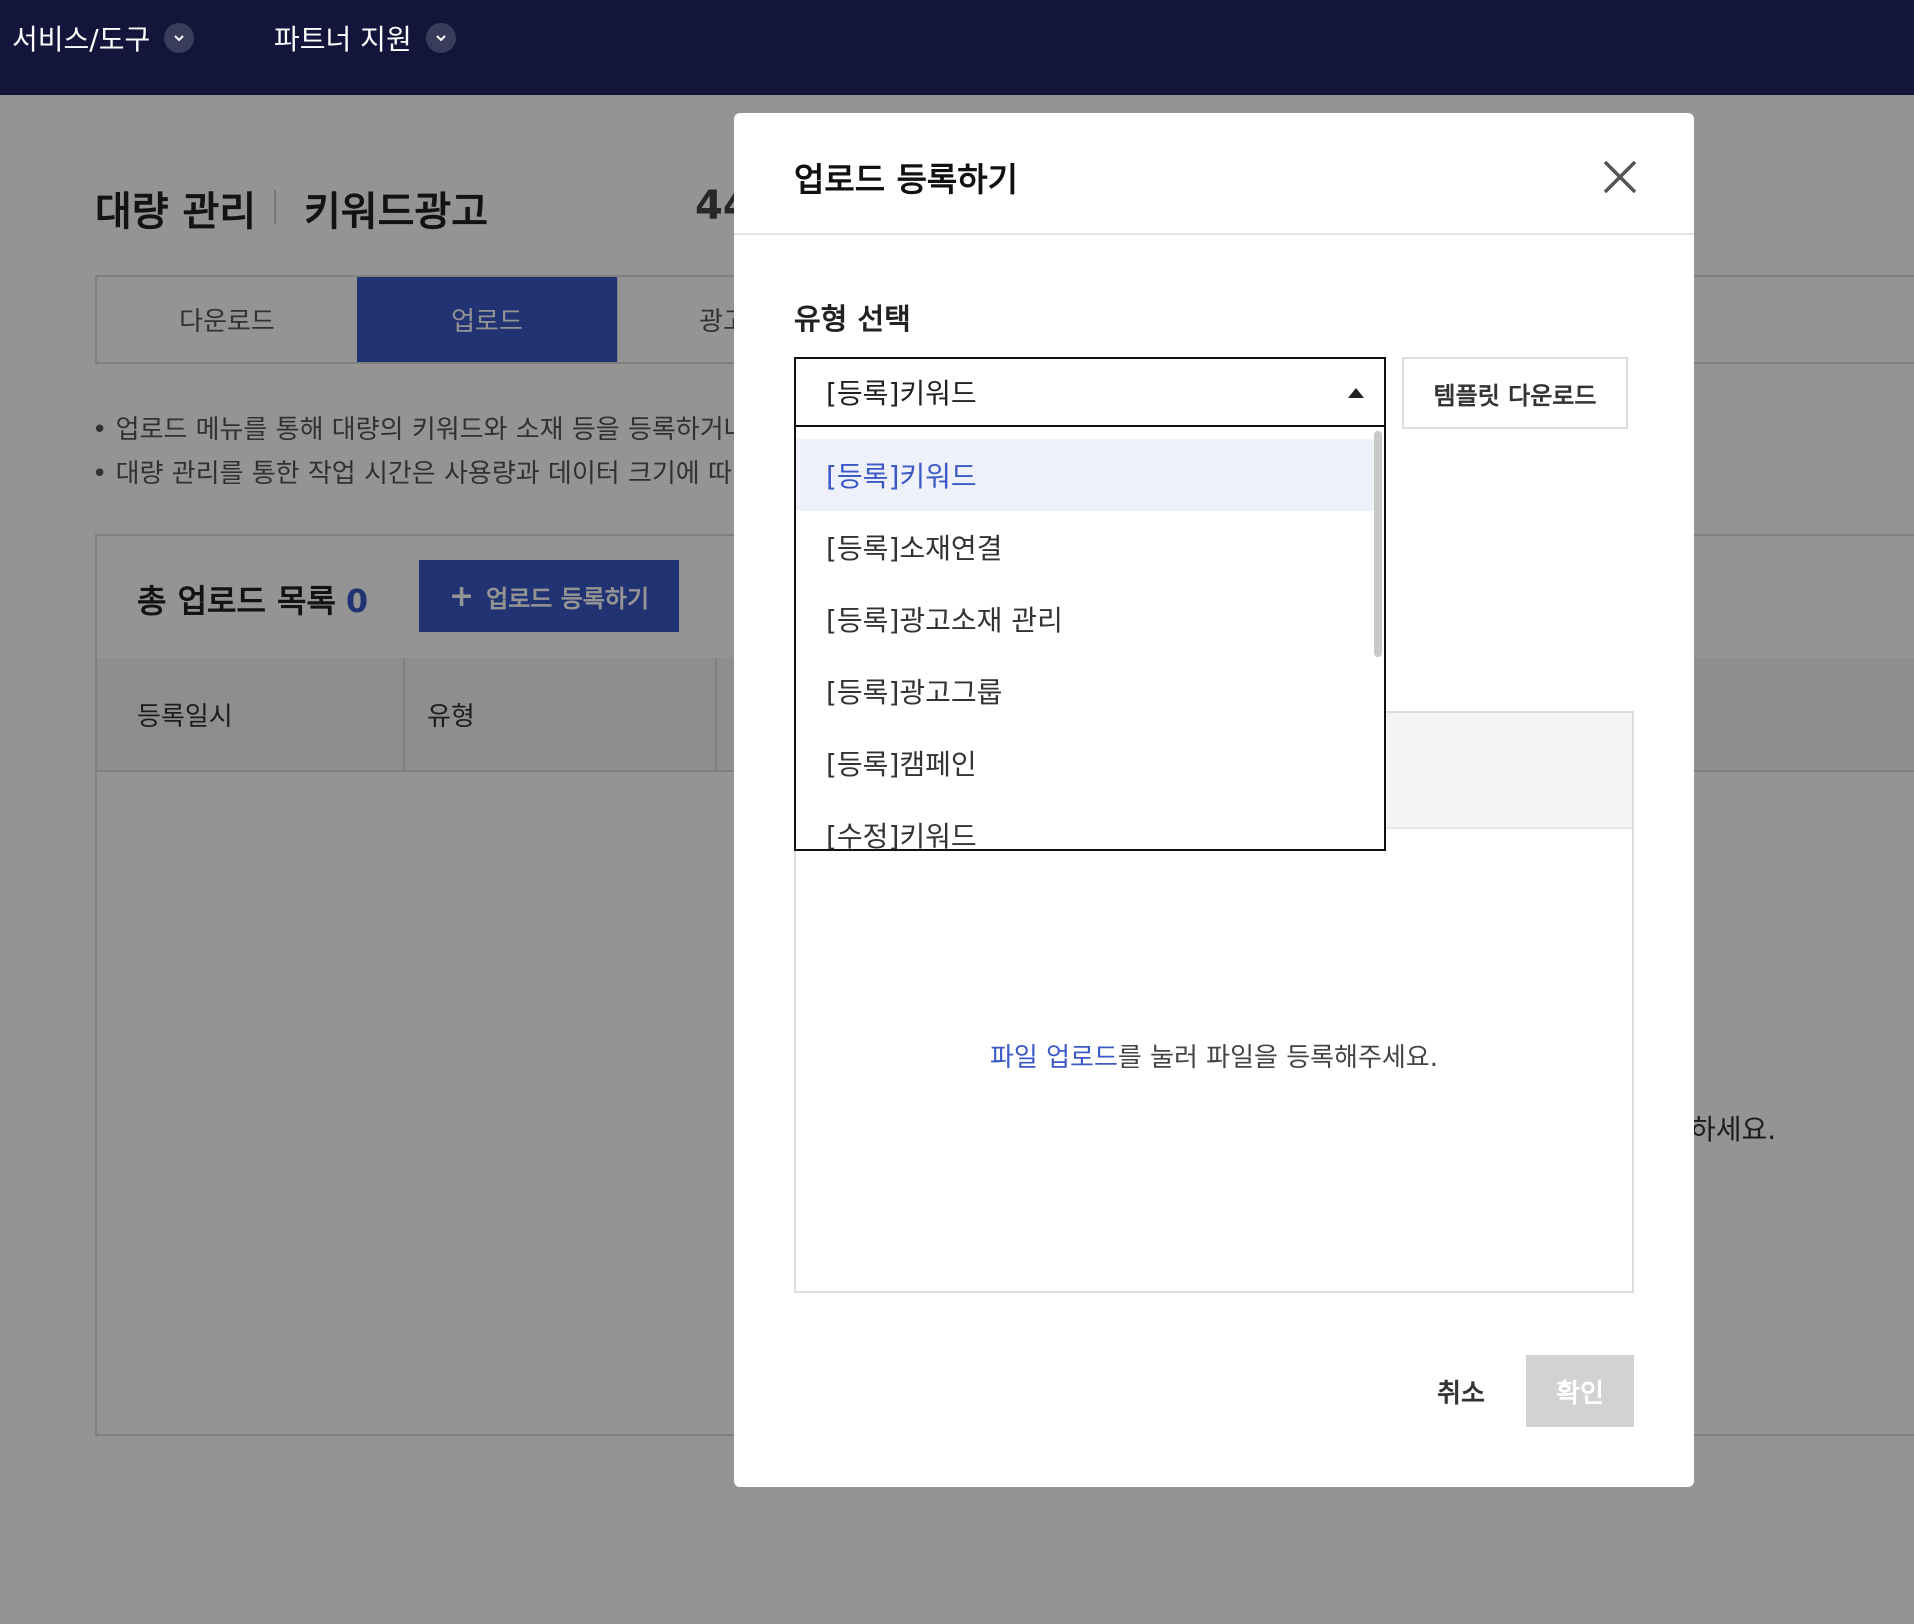  What do you see at coordinates (1086, 619) in the screenshot?
I see `dropdown-option: [등록]광고소재 관리` at bounding box center [1086, 619].